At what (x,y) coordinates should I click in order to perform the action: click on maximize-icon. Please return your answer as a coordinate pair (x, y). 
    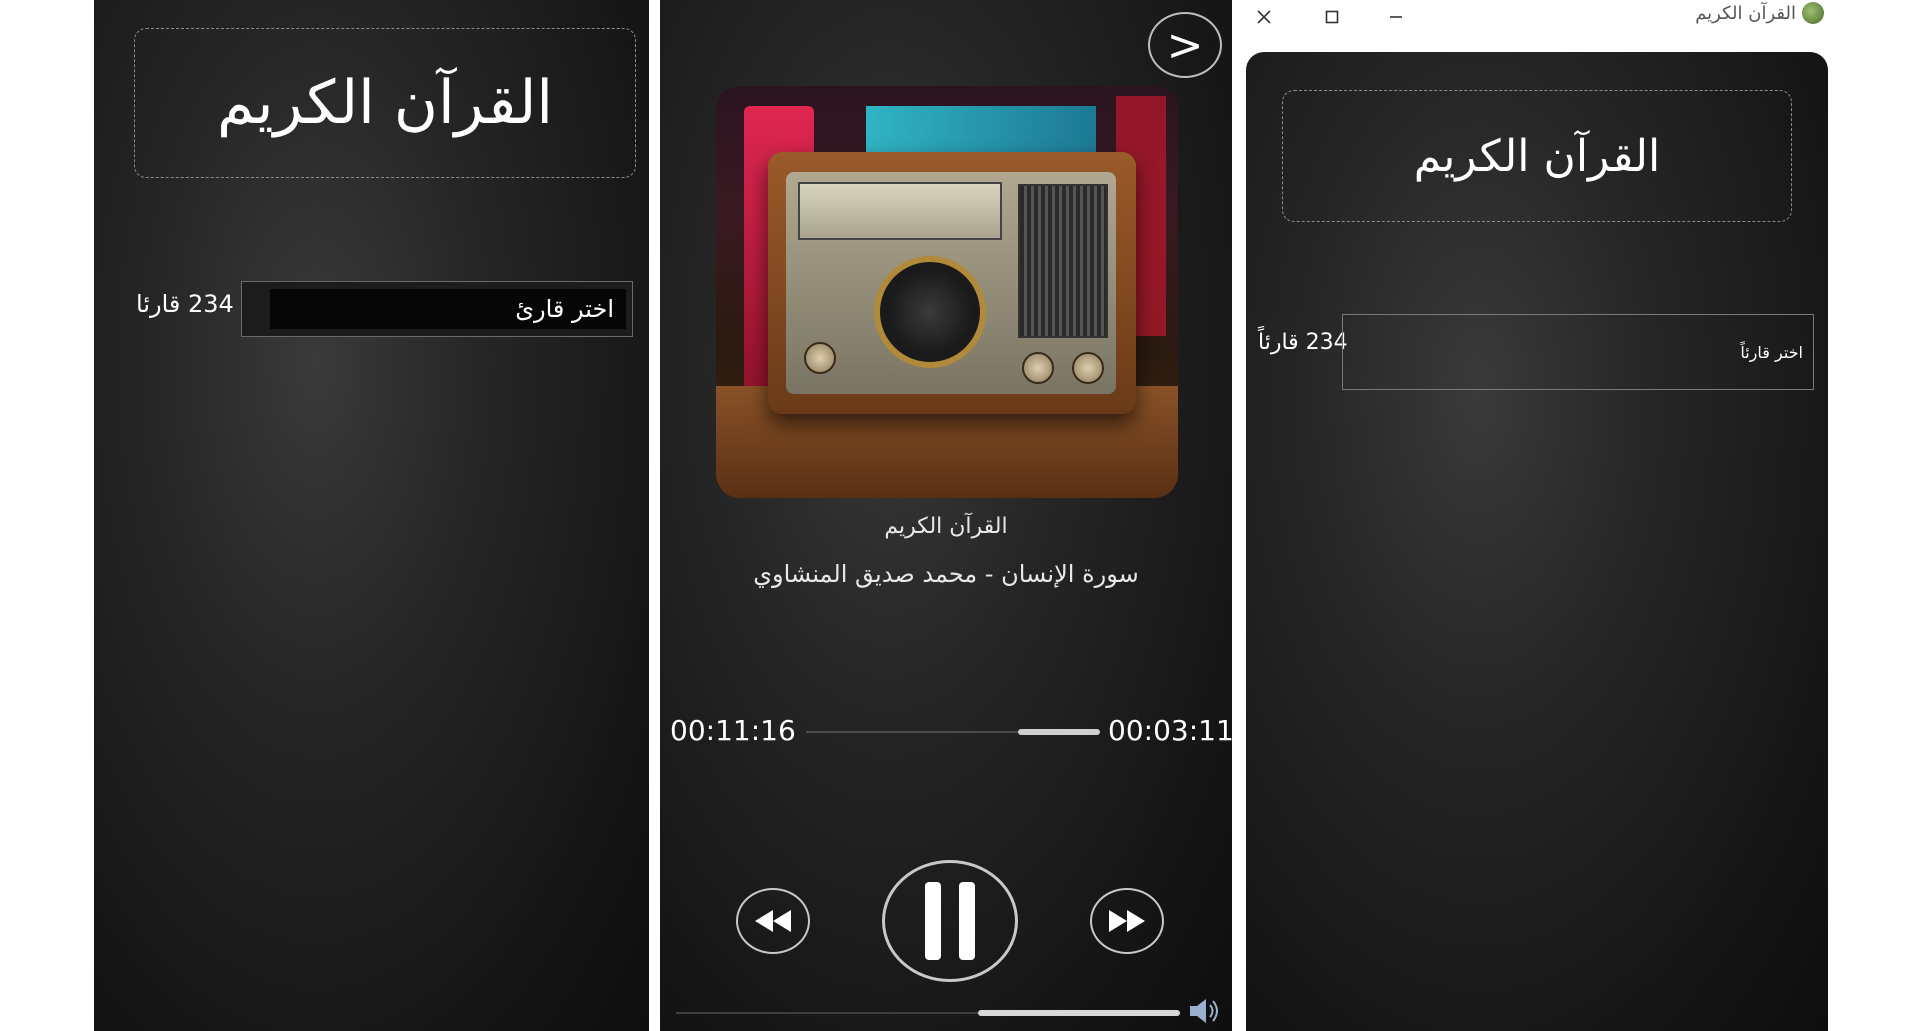
    Looking at the image, I should click on (1332, 17).